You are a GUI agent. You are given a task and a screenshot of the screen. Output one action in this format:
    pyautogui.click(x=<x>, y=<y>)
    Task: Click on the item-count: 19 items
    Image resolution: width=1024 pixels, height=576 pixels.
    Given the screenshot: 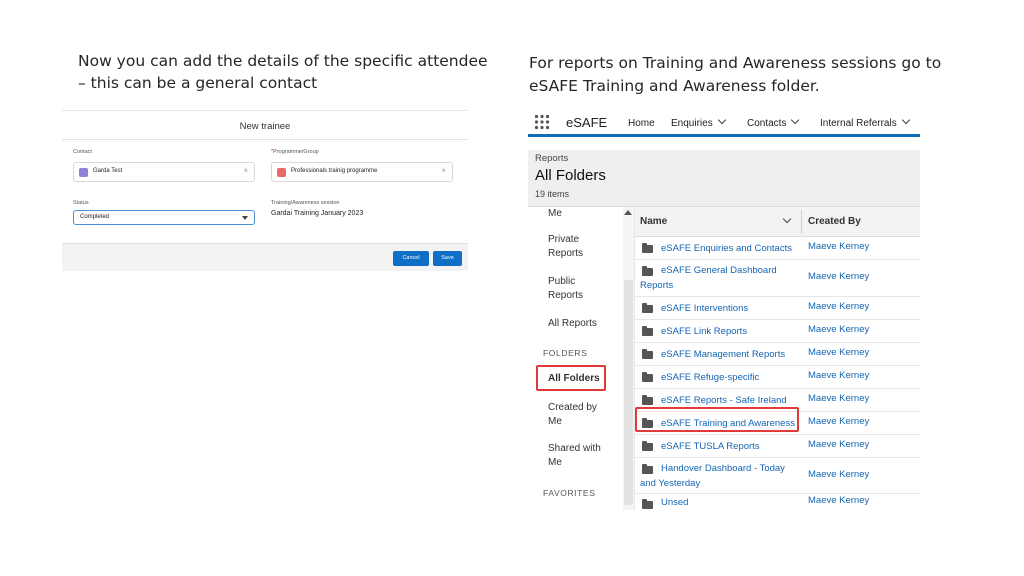 What is the action you would take?
    pyautogui.click(x=552, y=194)
    